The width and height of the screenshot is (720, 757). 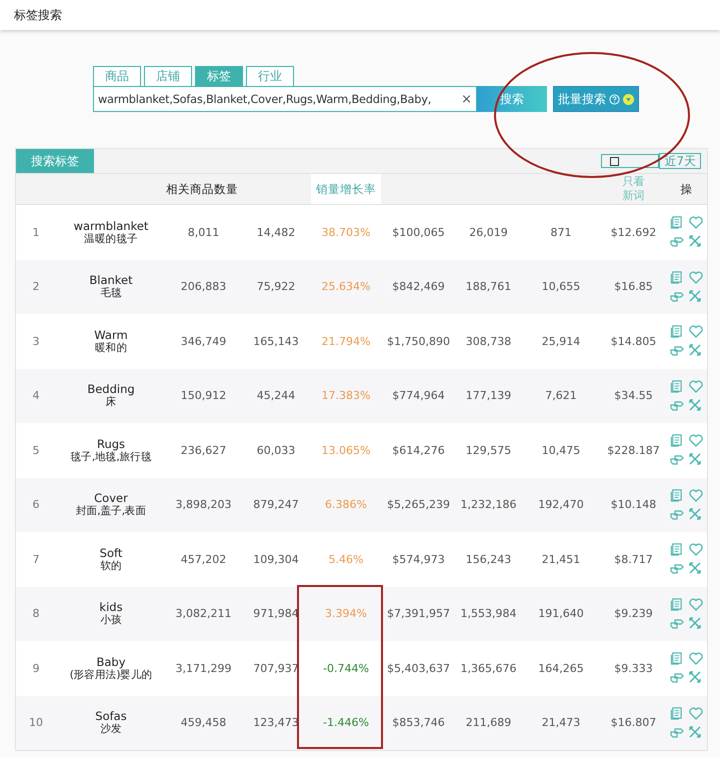 What do you see at coordinates (203, 450) in the screenshot?
I see `table-cell: 236,627` at bounding box center [203, 450].